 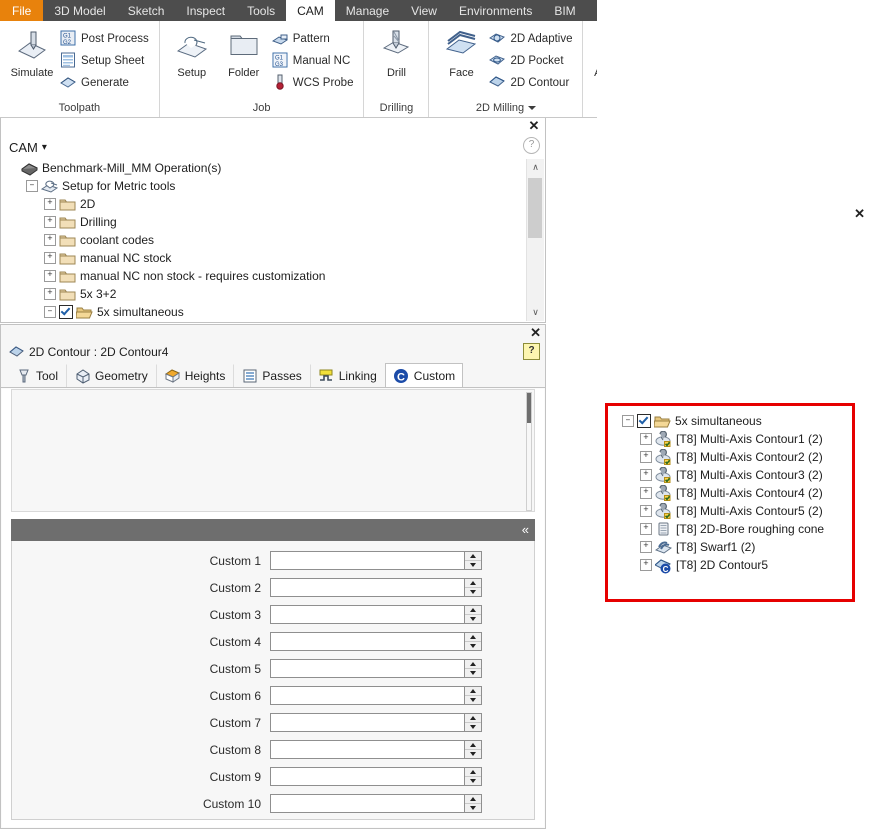 I want to click on tree-item: + [T8] Multi-Axis Contour5 (2), so click(x=735, y=511).